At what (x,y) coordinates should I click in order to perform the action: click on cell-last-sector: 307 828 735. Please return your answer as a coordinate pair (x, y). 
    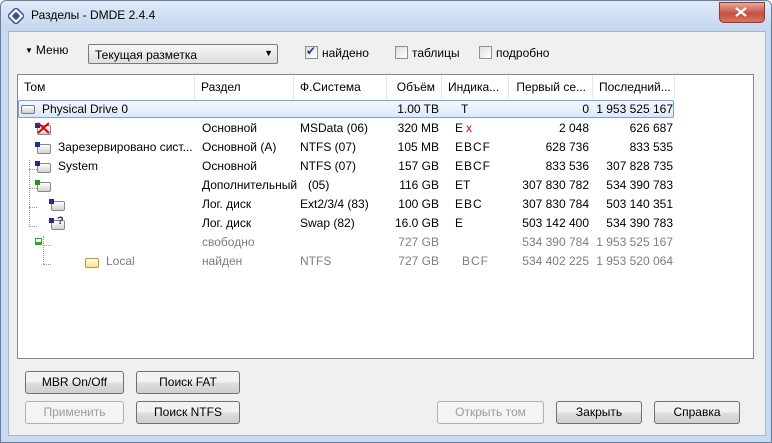
    Looking at the image, I should click on (639, 166).